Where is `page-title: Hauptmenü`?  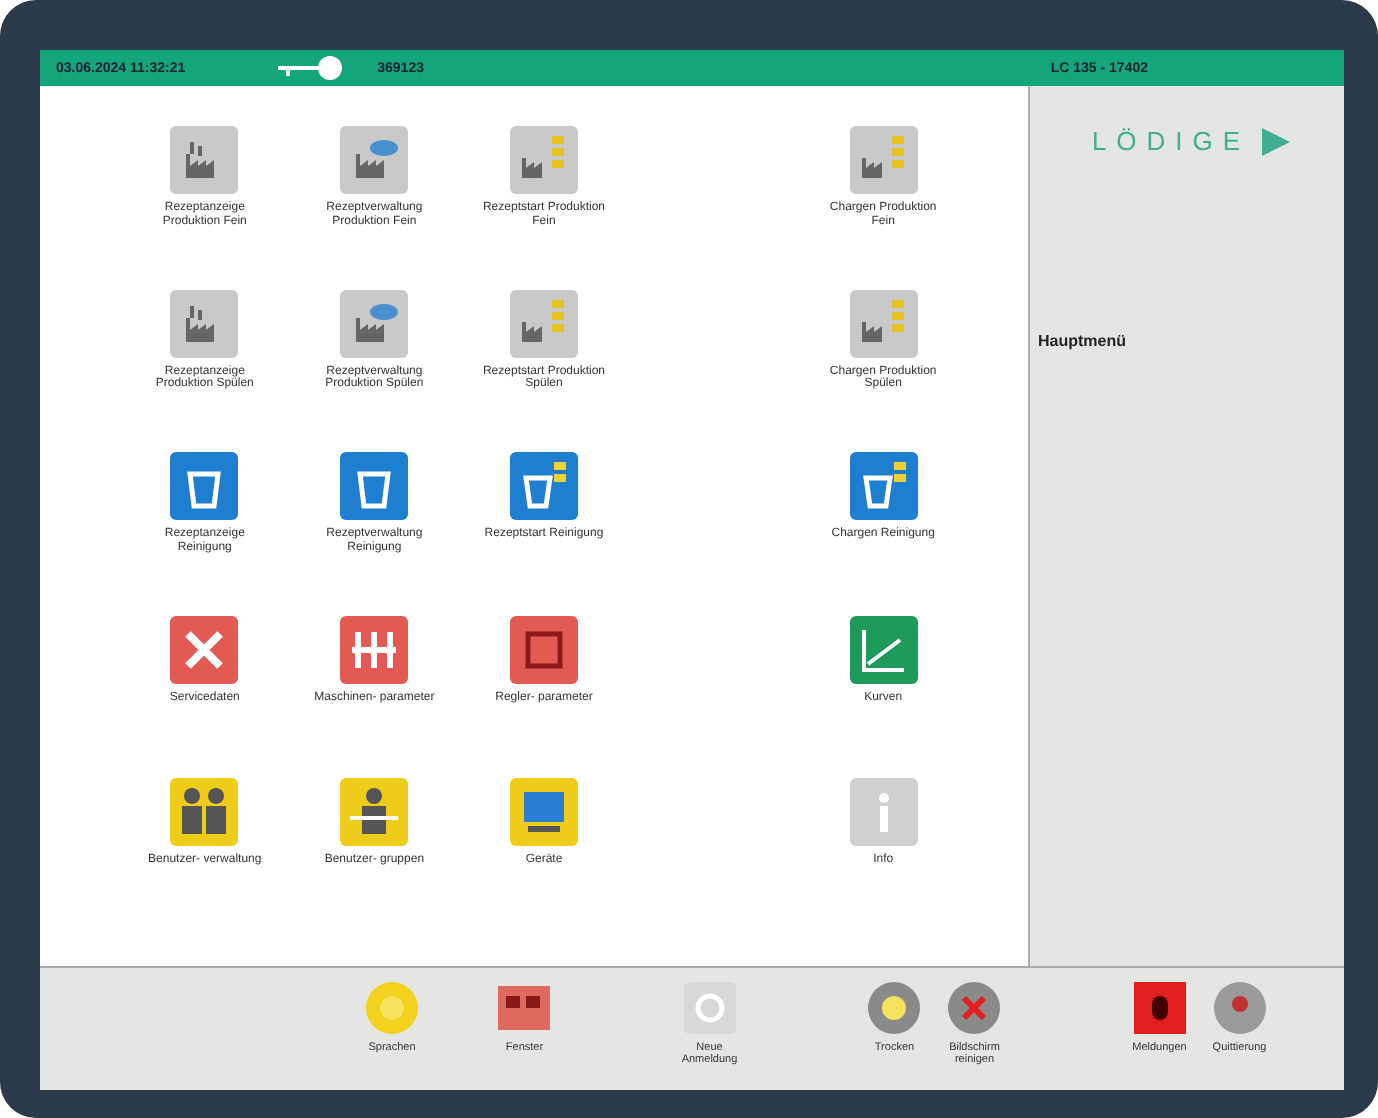
page-title: Hauptmenü is located at coordinates (1083, 341).